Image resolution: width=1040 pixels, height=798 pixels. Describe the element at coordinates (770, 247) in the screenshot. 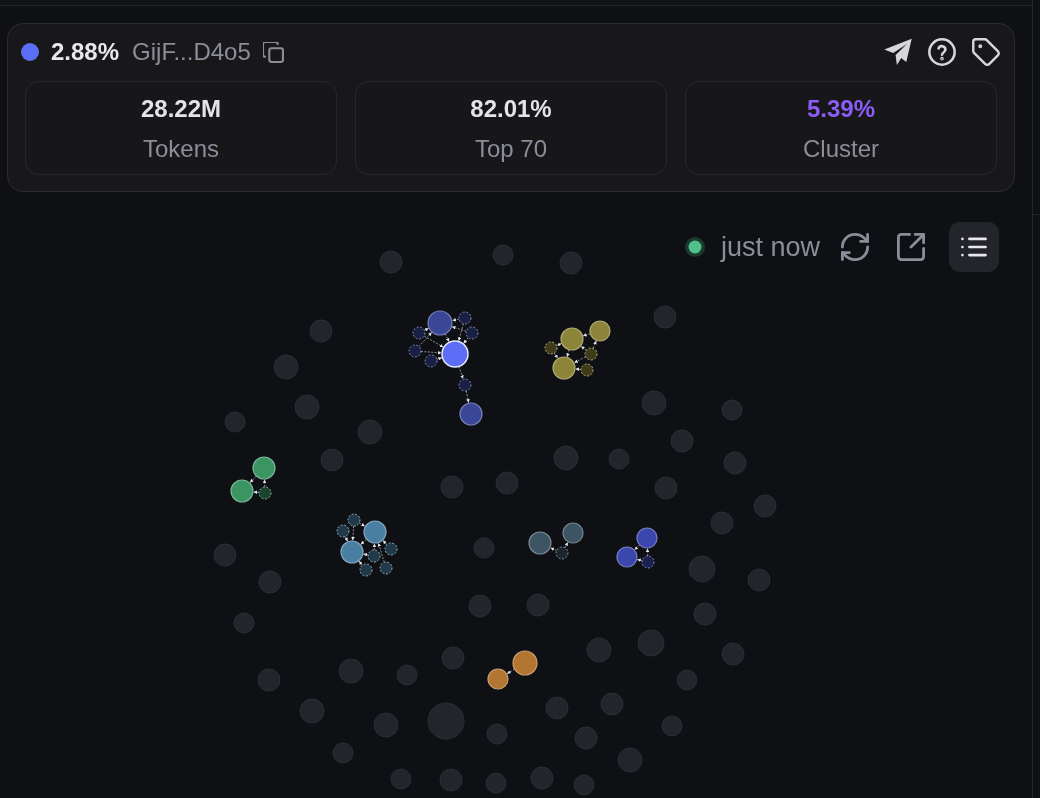

I see `updated-time: just now` at that location.